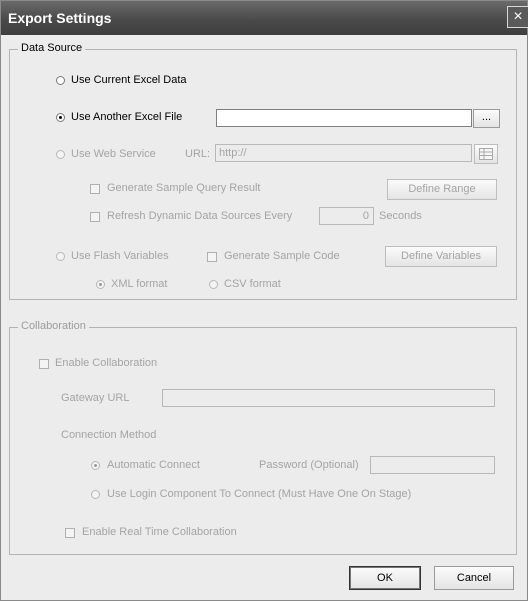 The image size is (528, 601). I want to click on gateway-url-input, so click(328, 398).